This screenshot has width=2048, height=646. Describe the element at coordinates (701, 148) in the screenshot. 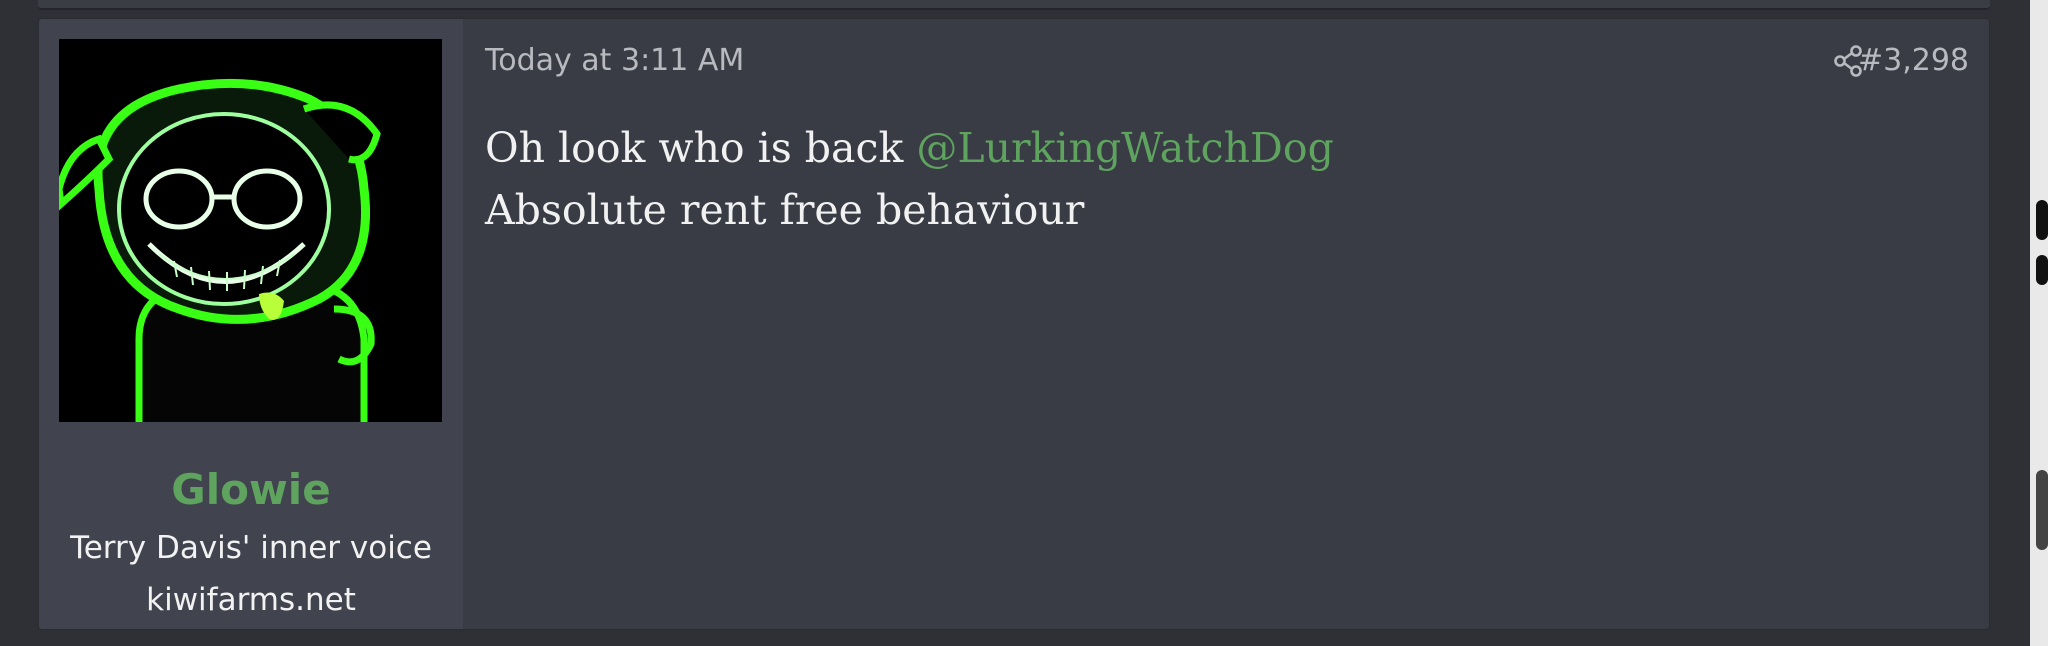

I see `post-body-text-1: Oh look who is back` at that location.